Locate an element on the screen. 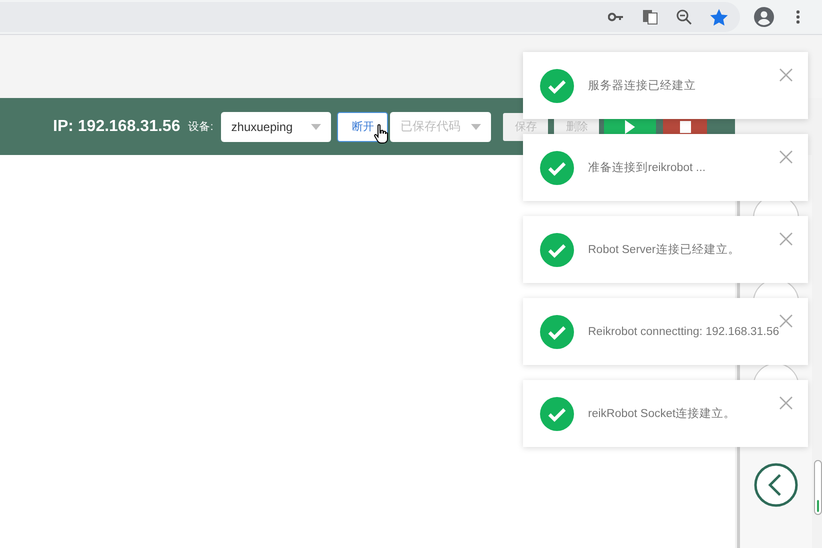  notification-message: 服务器连接已经建立 is located at coordinates (642, 85).